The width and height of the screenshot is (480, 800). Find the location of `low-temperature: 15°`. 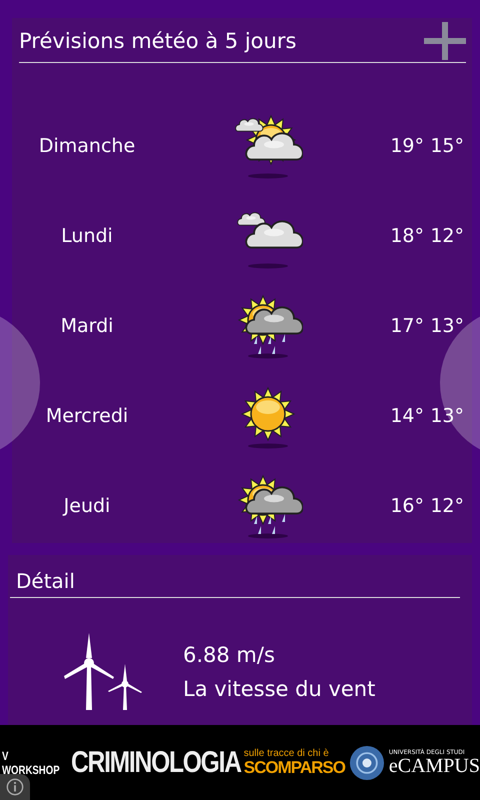

low-temperature: 15° is located at coordinates (447, 146).